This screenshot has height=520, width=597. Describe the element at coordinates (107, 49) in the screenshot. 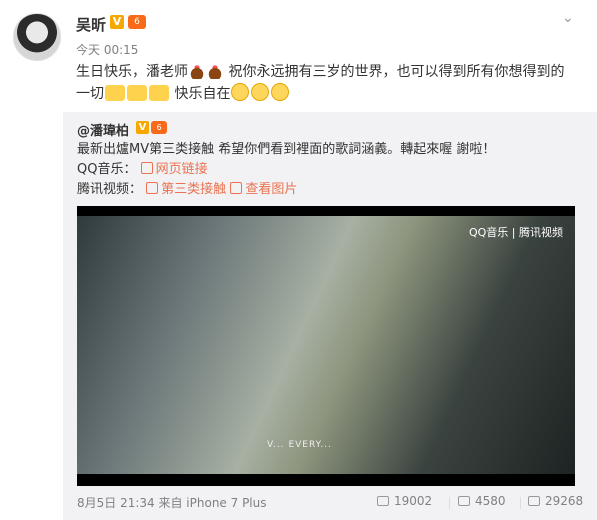

I see `post-time: 今天 00:15` at that location.